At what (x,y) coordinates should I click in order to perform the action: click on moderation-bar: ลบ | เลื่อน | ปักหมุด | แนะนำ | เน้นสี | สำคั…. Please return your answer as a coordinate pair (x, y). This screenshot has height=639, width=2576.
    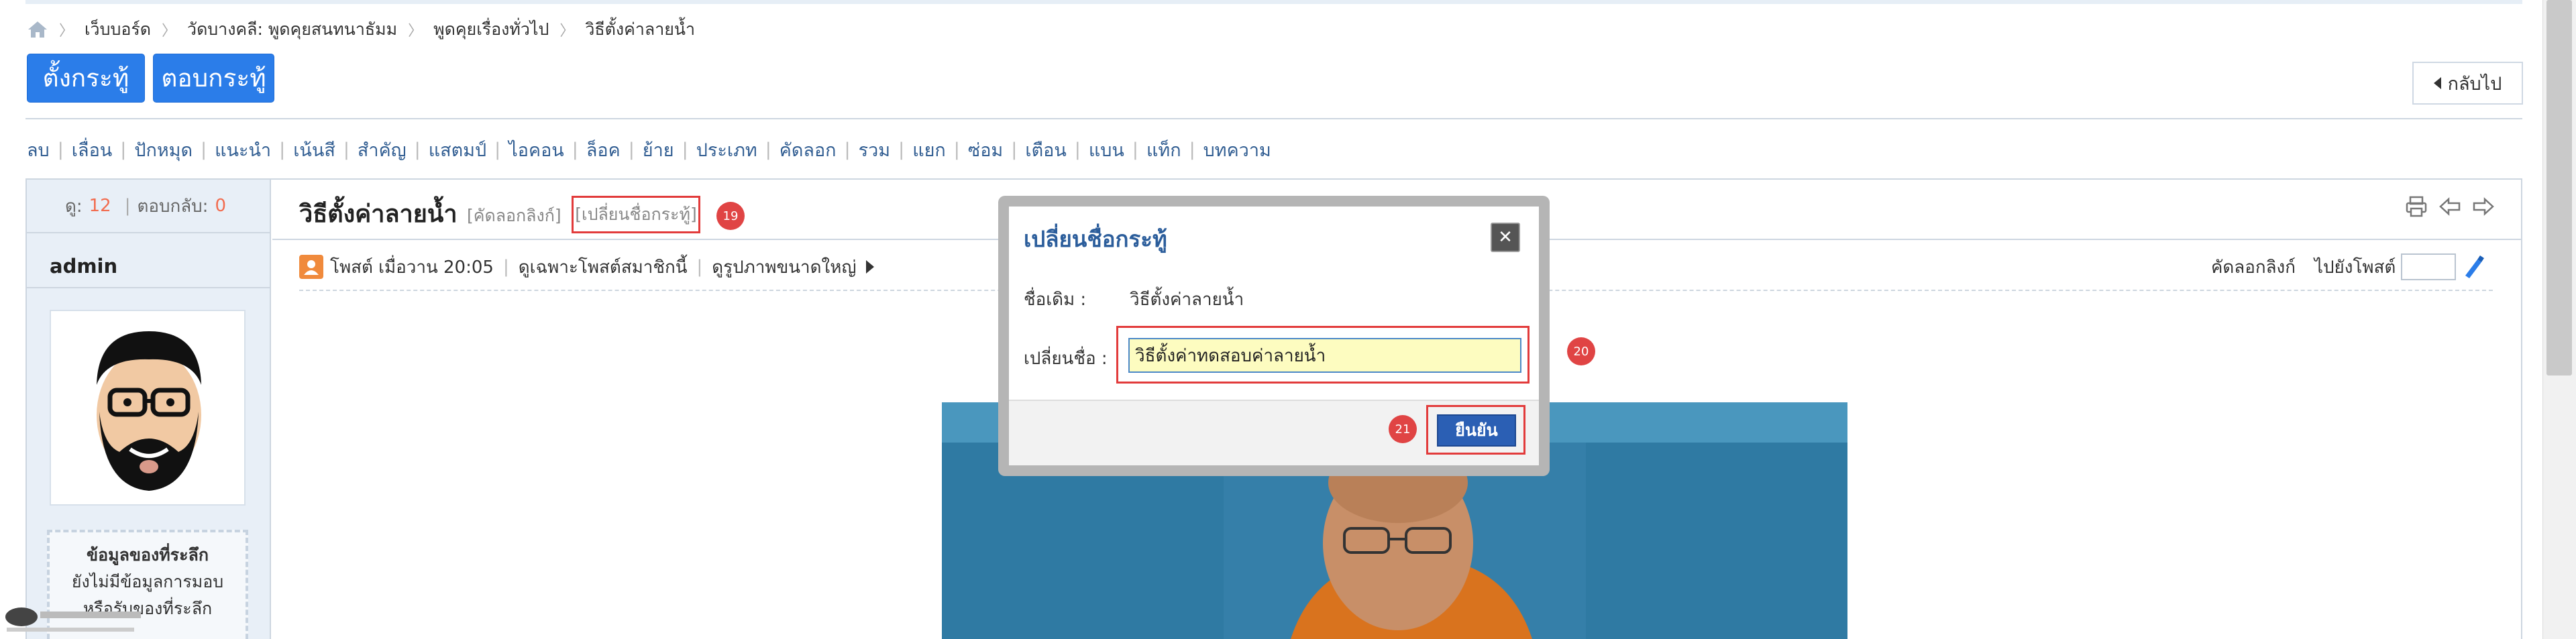
    Looking at the image, I should click on (649, 149).